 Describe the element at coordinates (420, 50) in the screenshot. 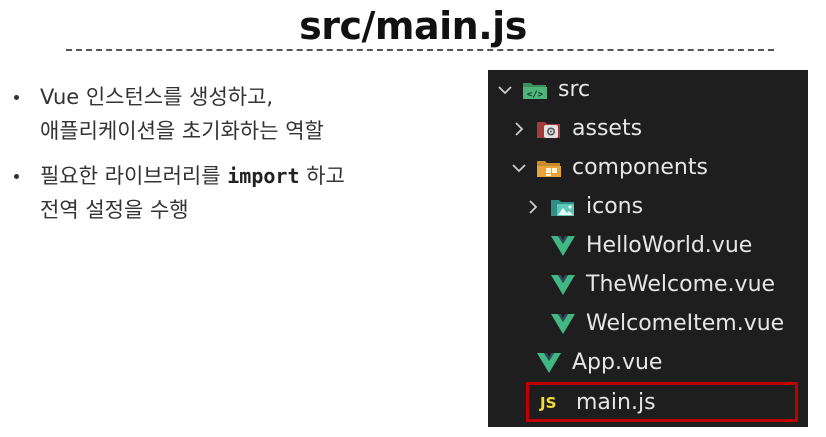

I see `title-divider` at that location.